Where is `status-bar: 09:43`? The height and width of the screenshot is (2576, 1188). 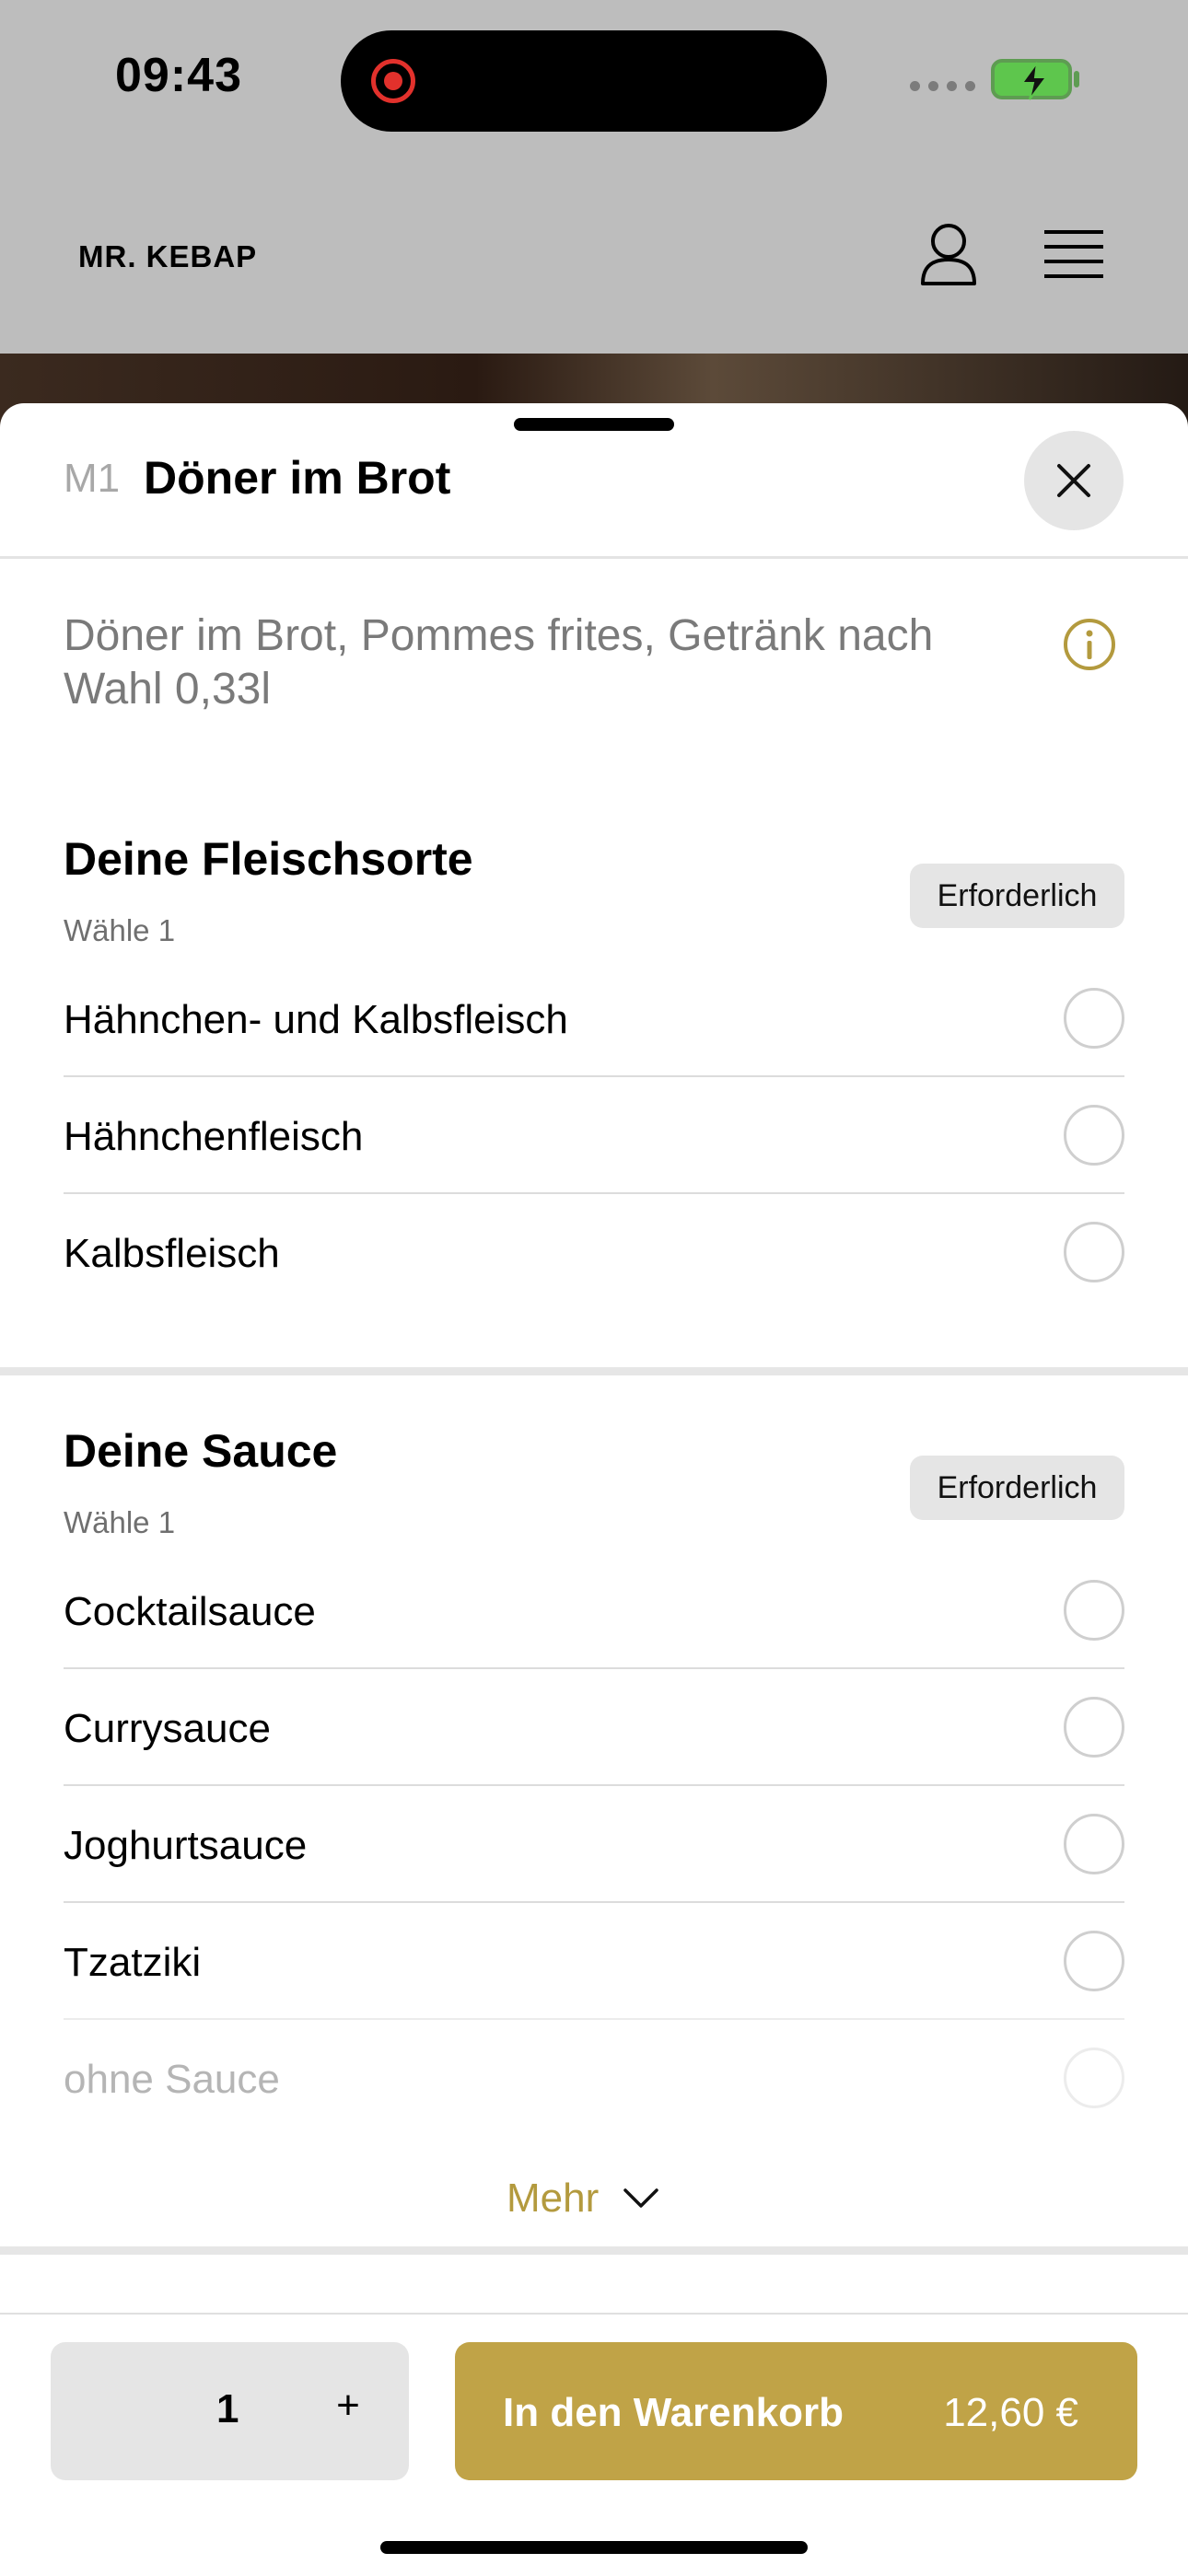
status-bar: 09:43 is located at coordinates (594, 83).